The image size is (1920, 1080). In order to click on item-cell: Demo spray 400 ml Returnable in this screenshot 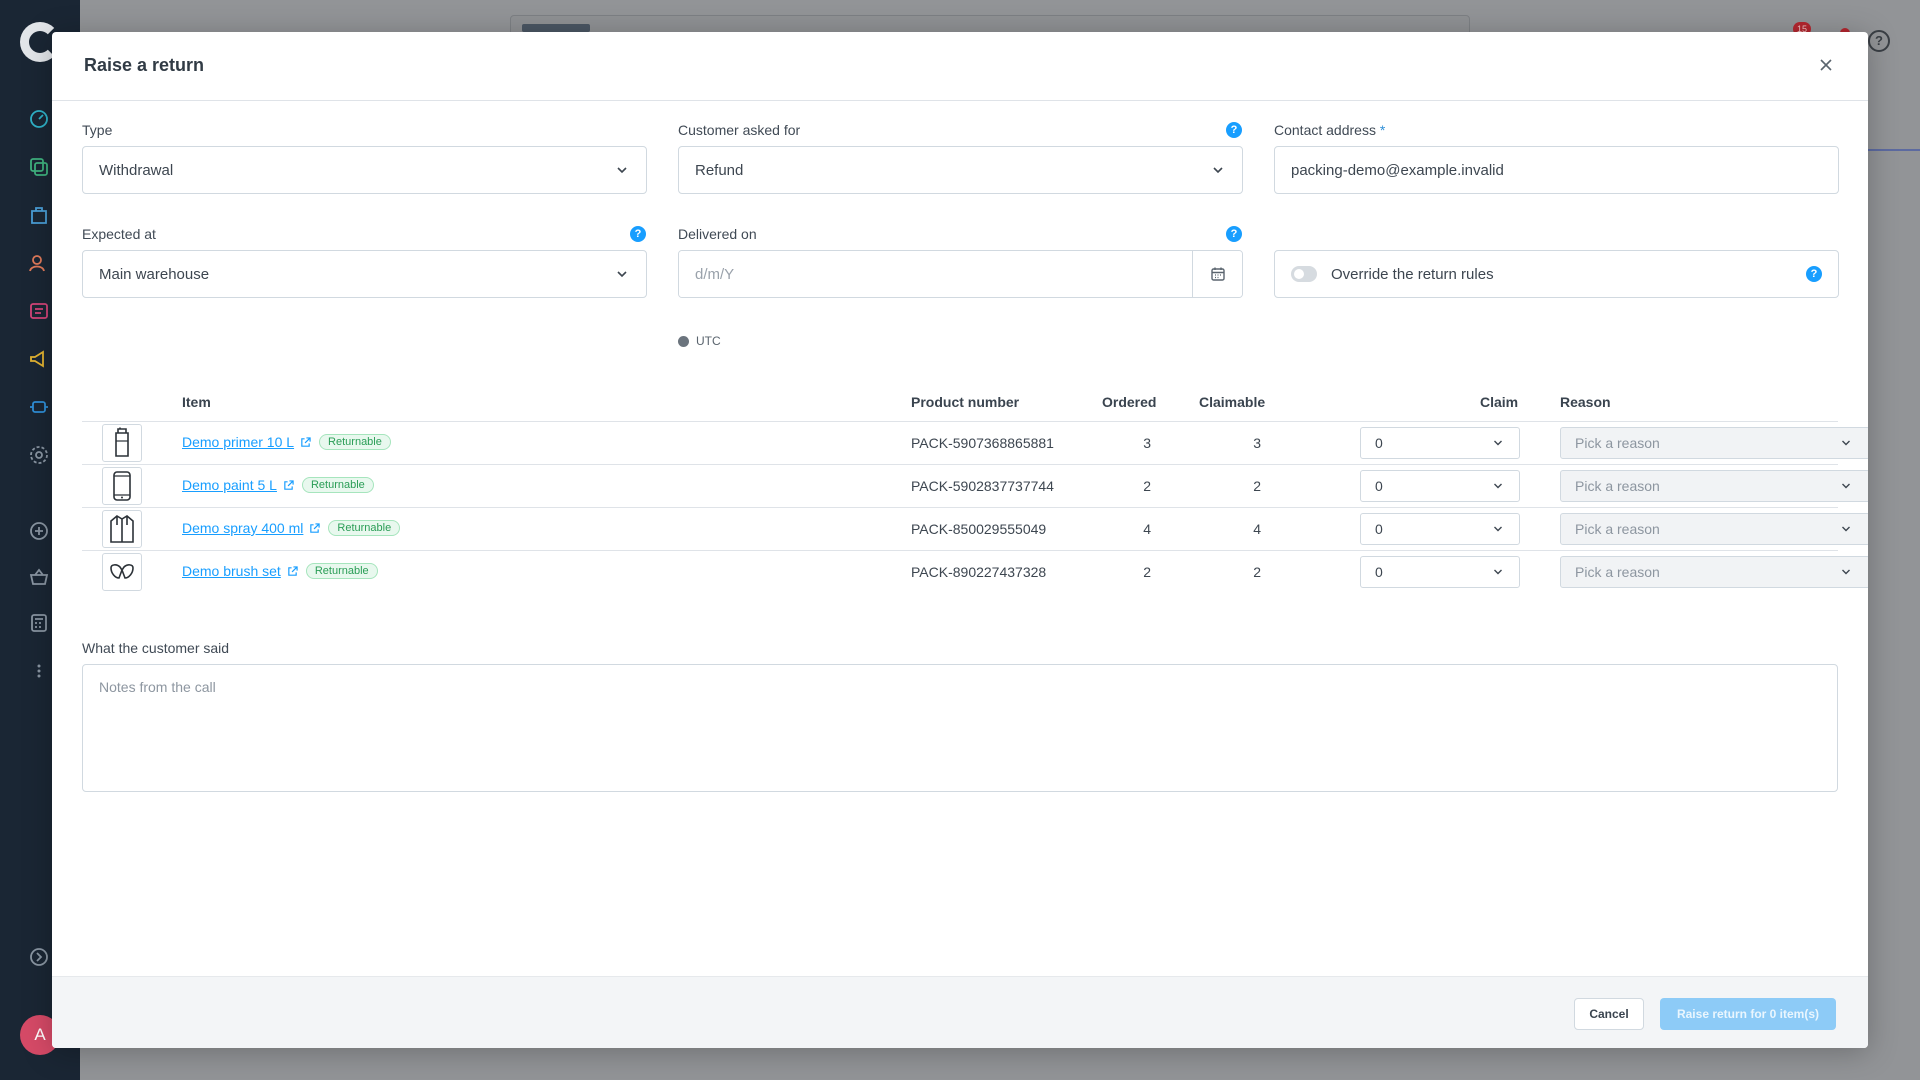, I will do `click(291, 528)`.